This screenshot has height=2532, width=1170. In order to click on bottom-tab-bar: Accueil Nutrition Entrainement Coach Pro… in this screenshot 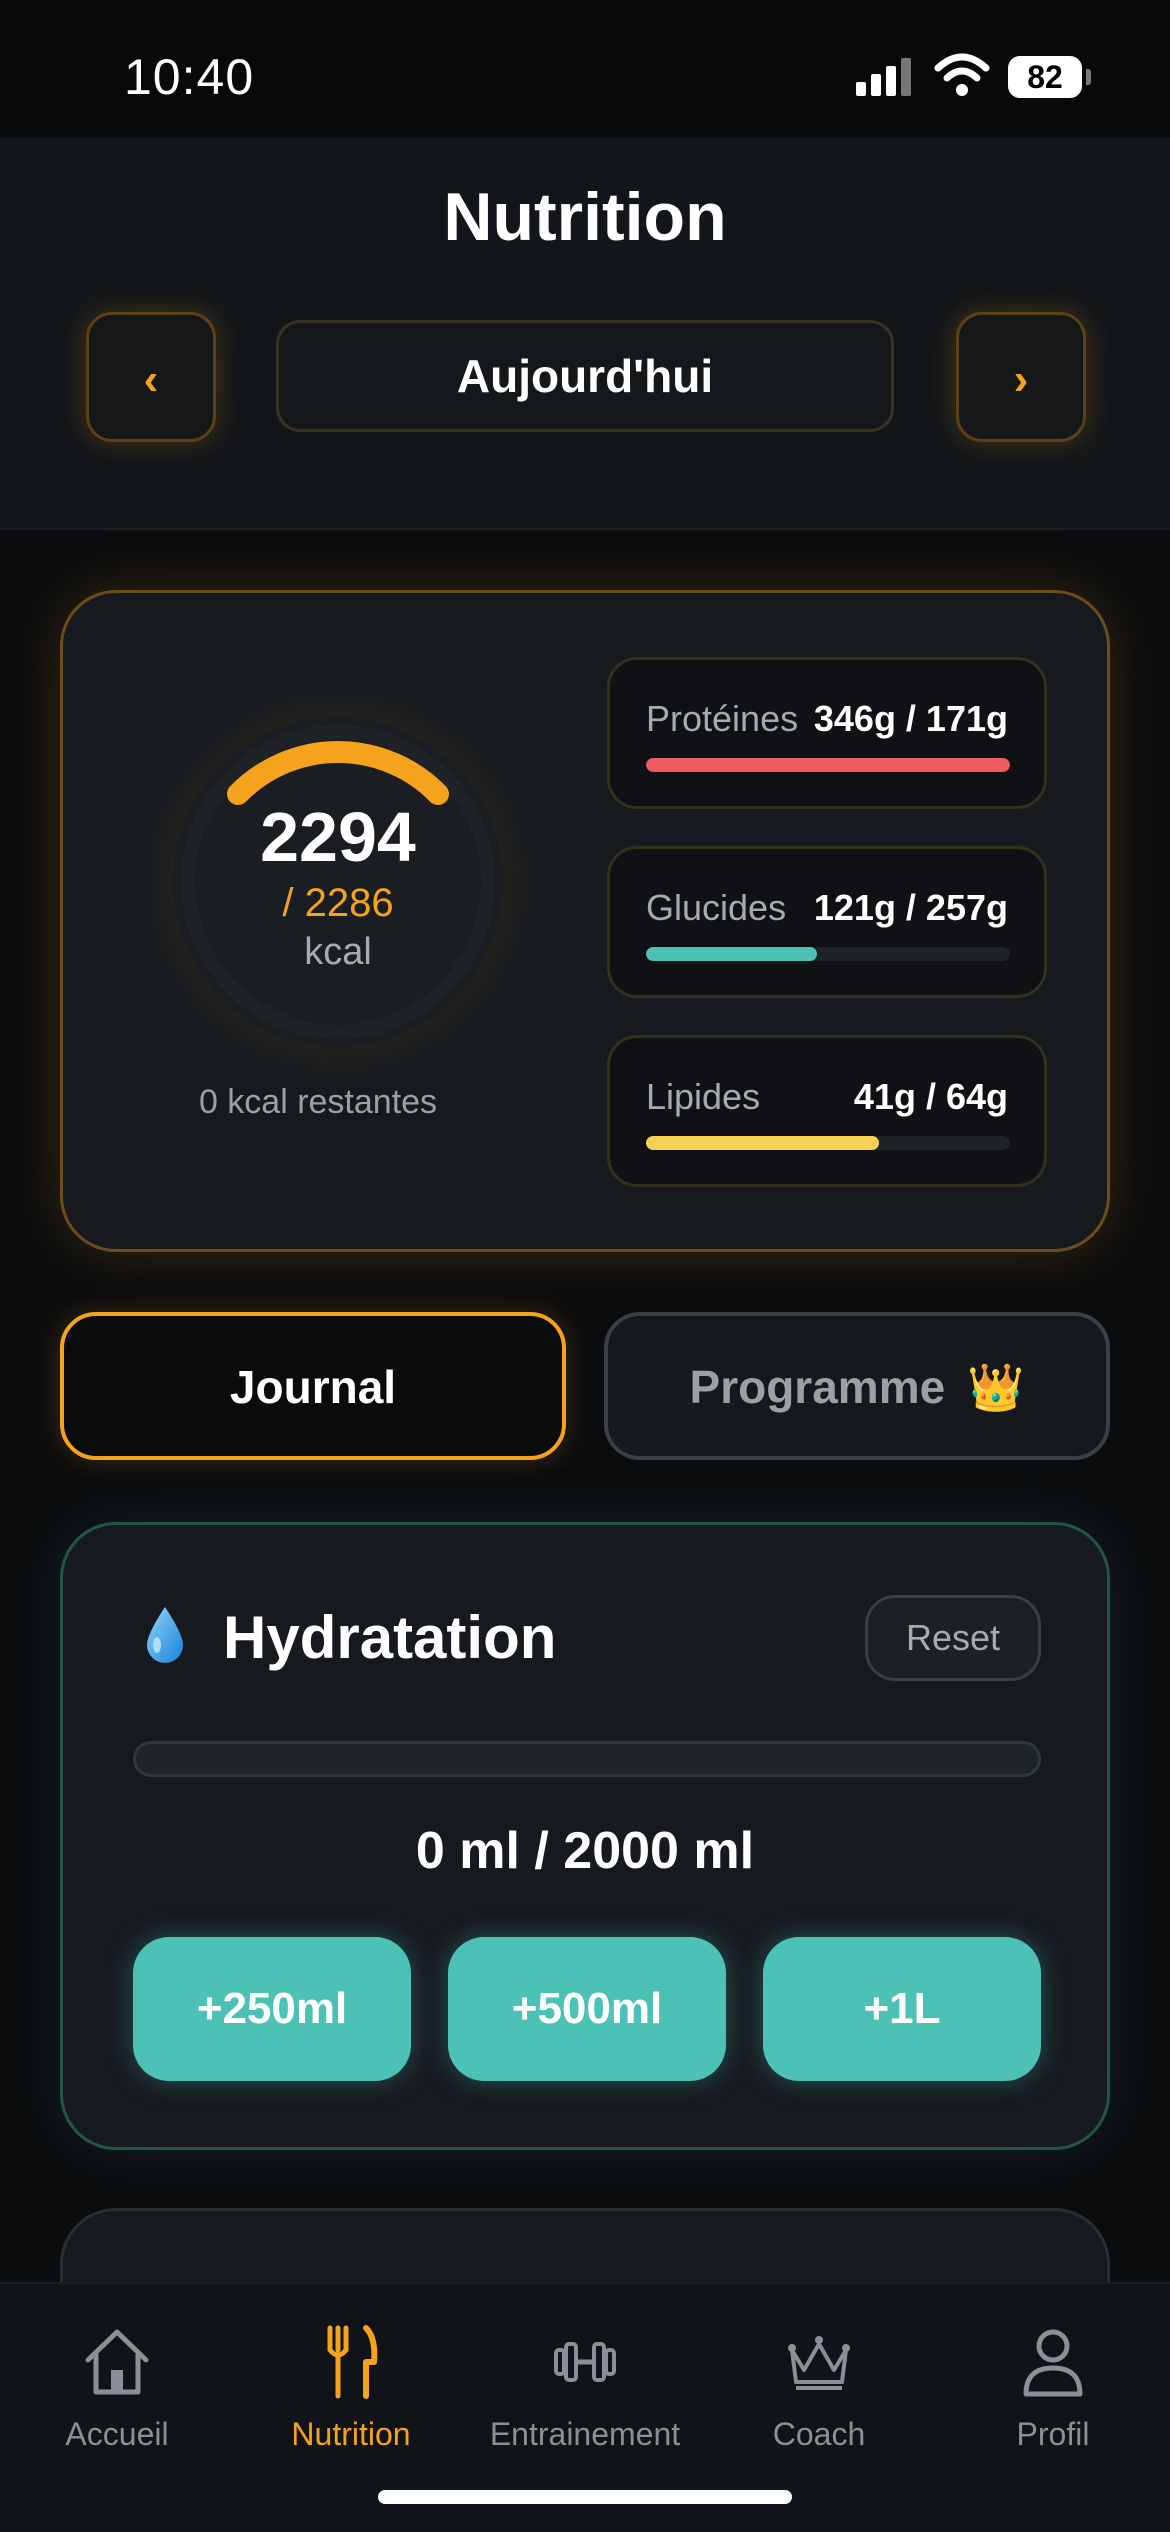, I will do `click(585, 2407)`.